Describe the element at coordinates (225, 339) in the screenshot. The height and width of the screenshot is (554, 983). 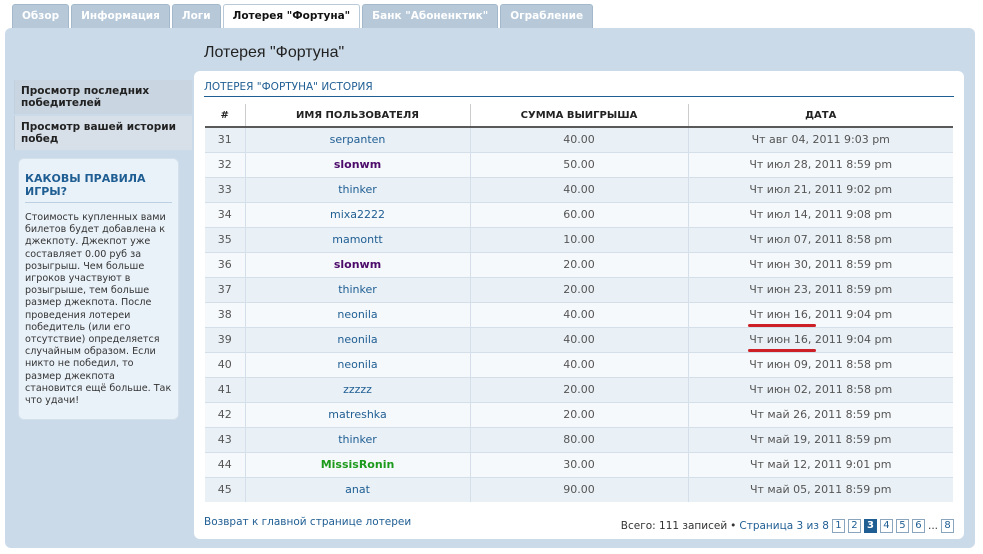
I see `row-number: 39` at that location.